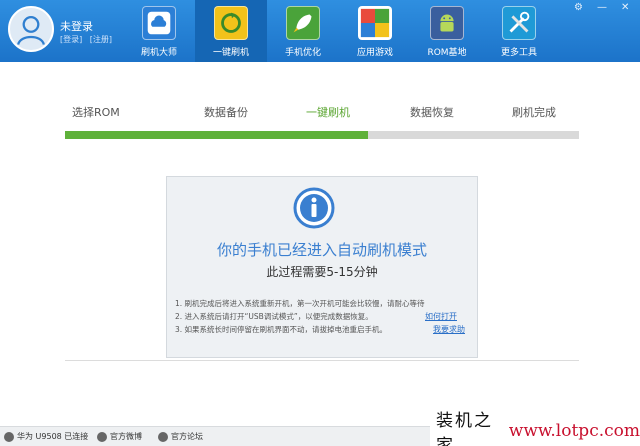  What do you see at coordinates (322, 272) in the screenshot?
I see `panel-subtitle: 此过程需要5-15分钟` at bounding box center [322, 272].